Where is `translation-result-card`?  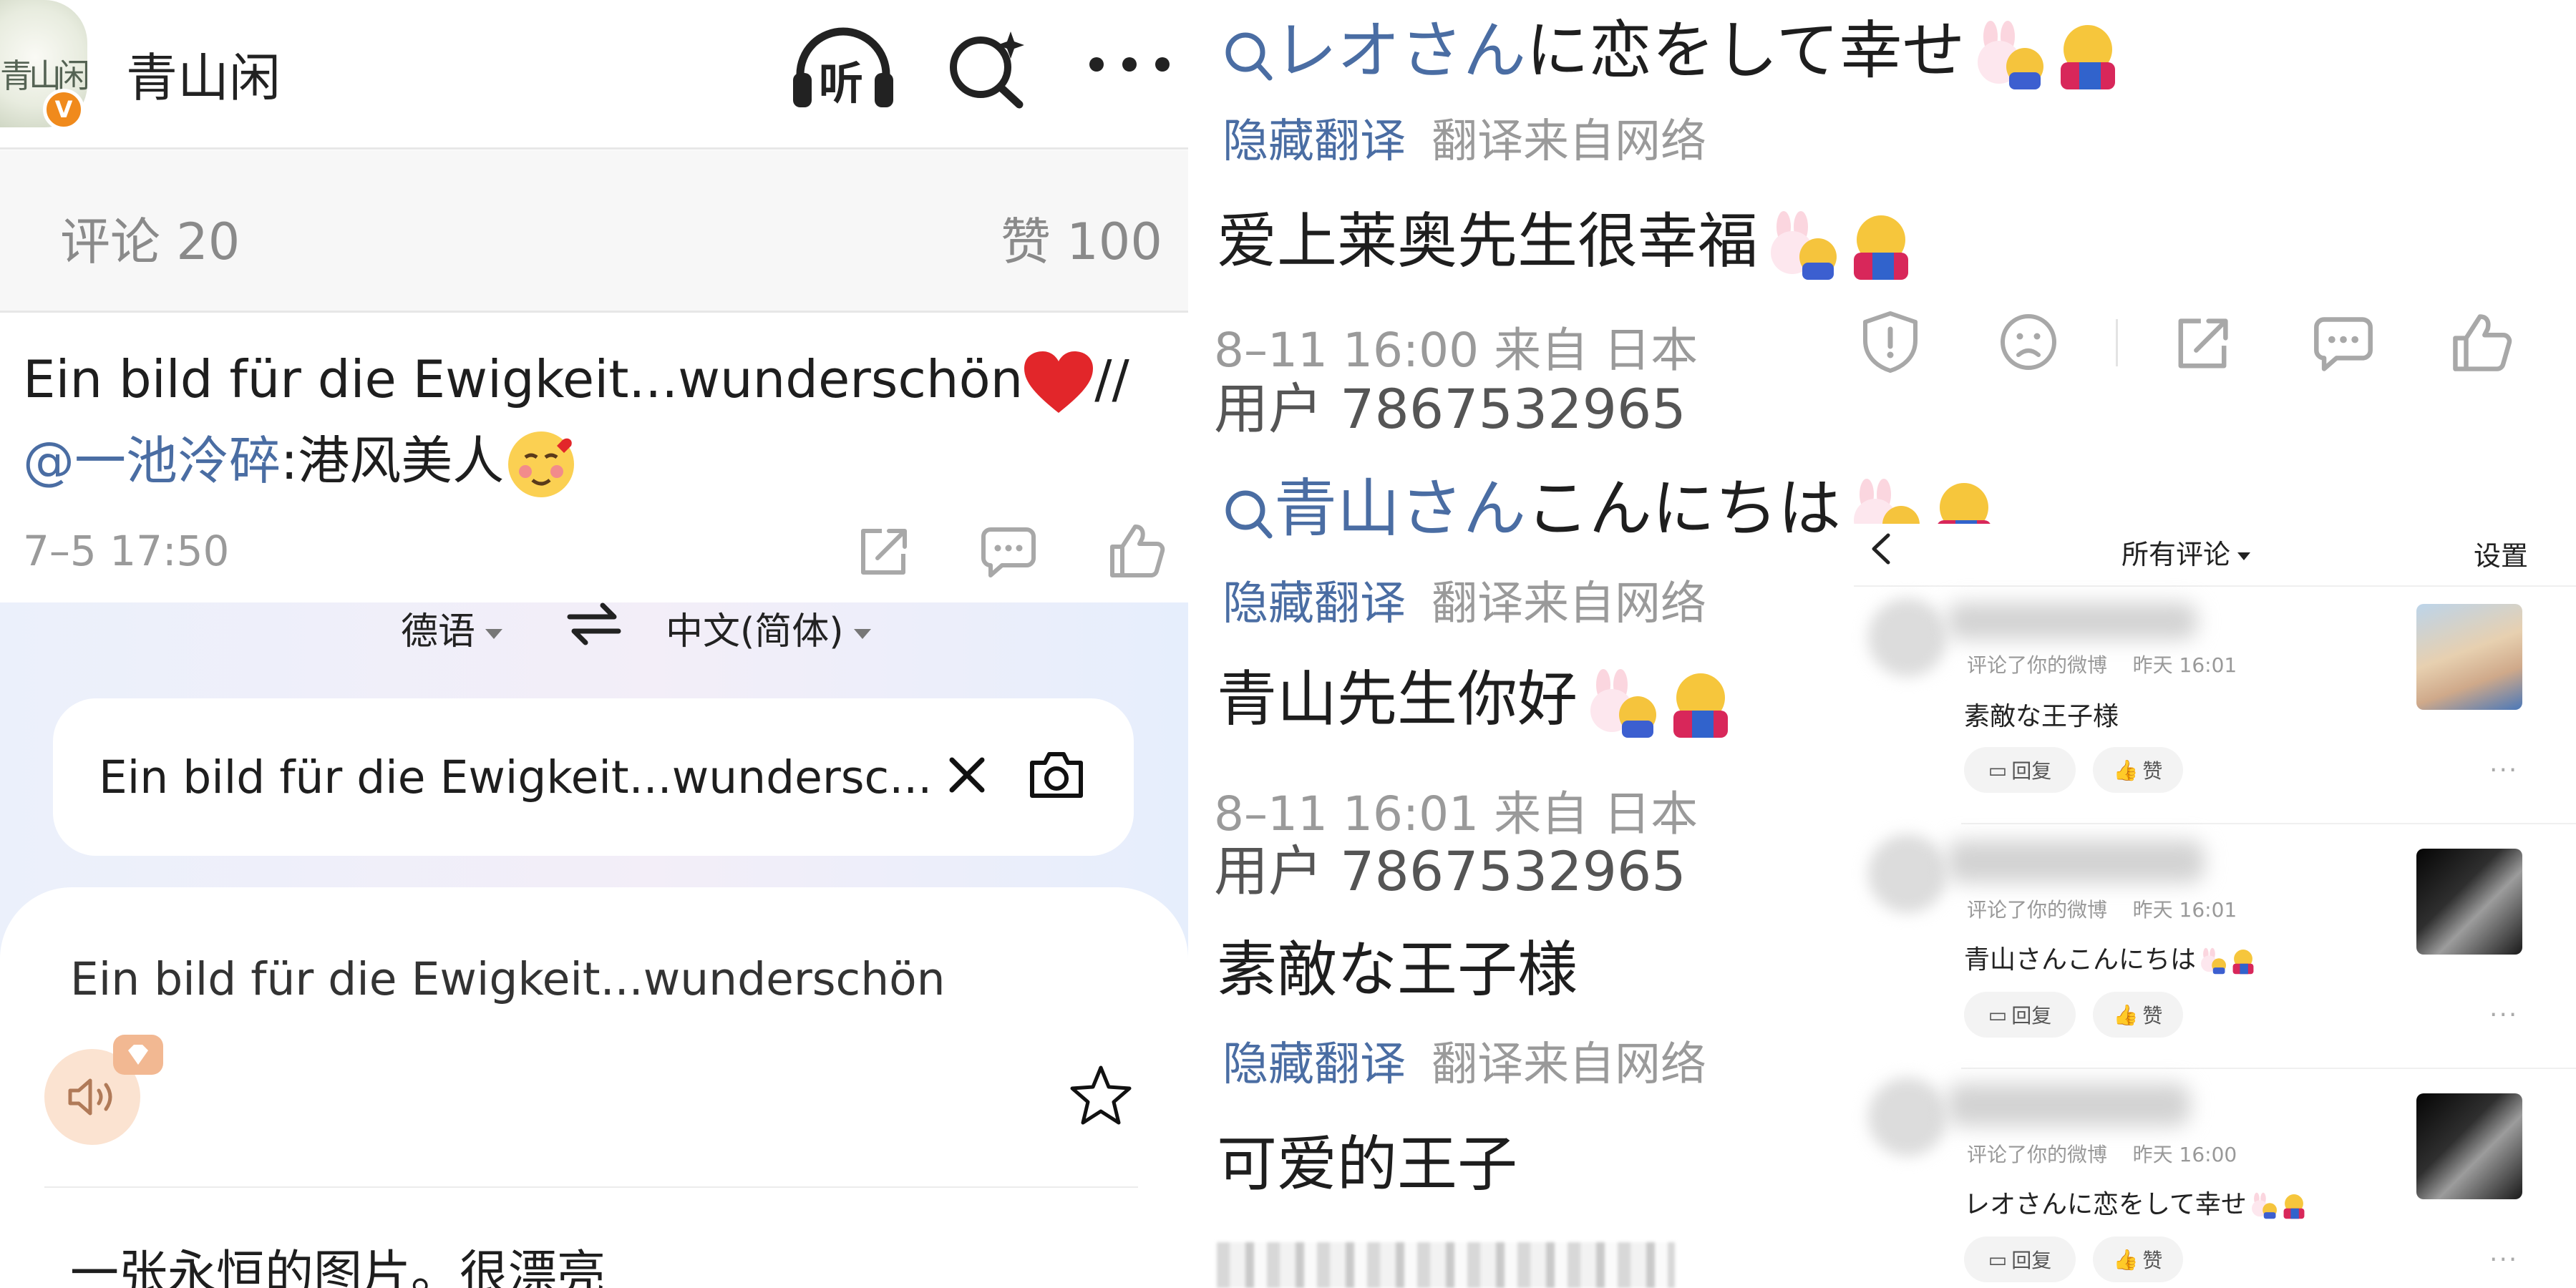
translation-result-card is located at coordinates (594, 1087).